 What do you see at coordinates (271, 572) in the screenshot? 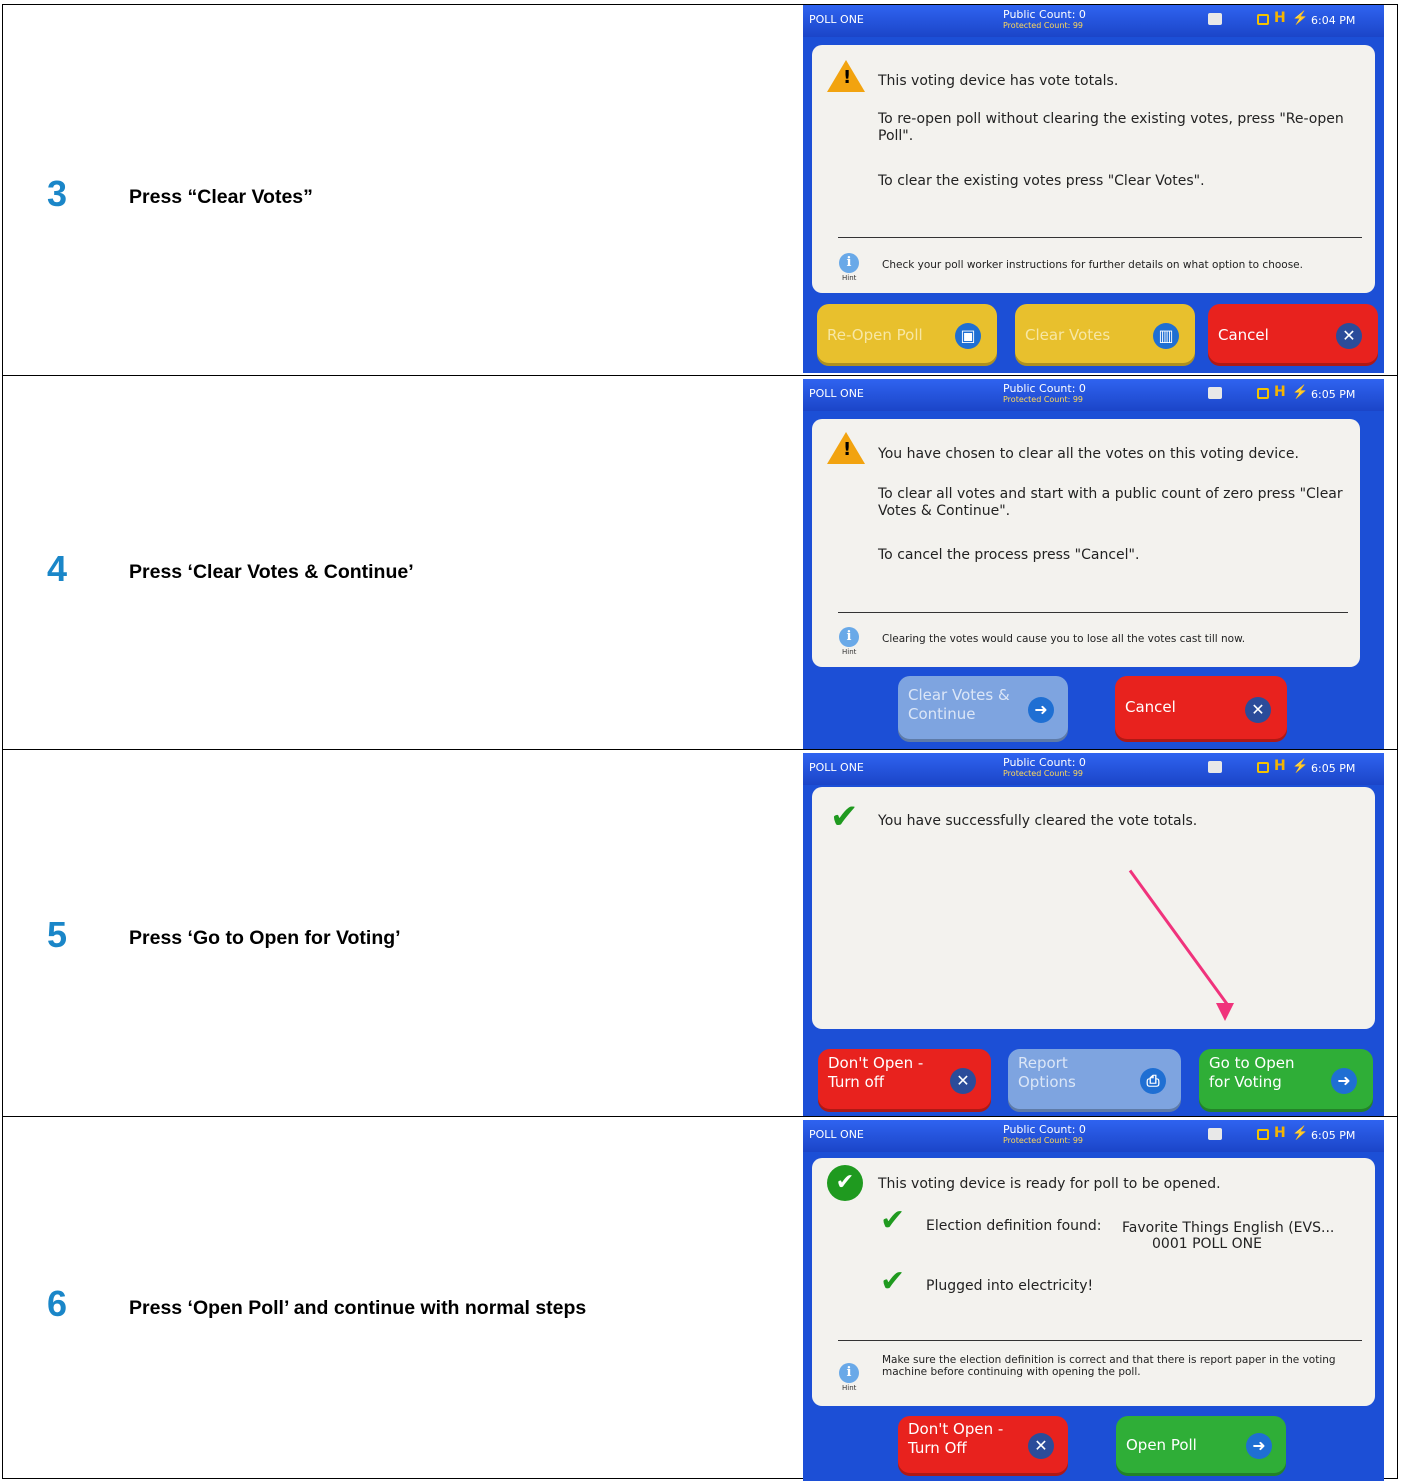
I see `step-instruction: Press ‘Clear Votes & Continue’` at bounding box center [271, 572].